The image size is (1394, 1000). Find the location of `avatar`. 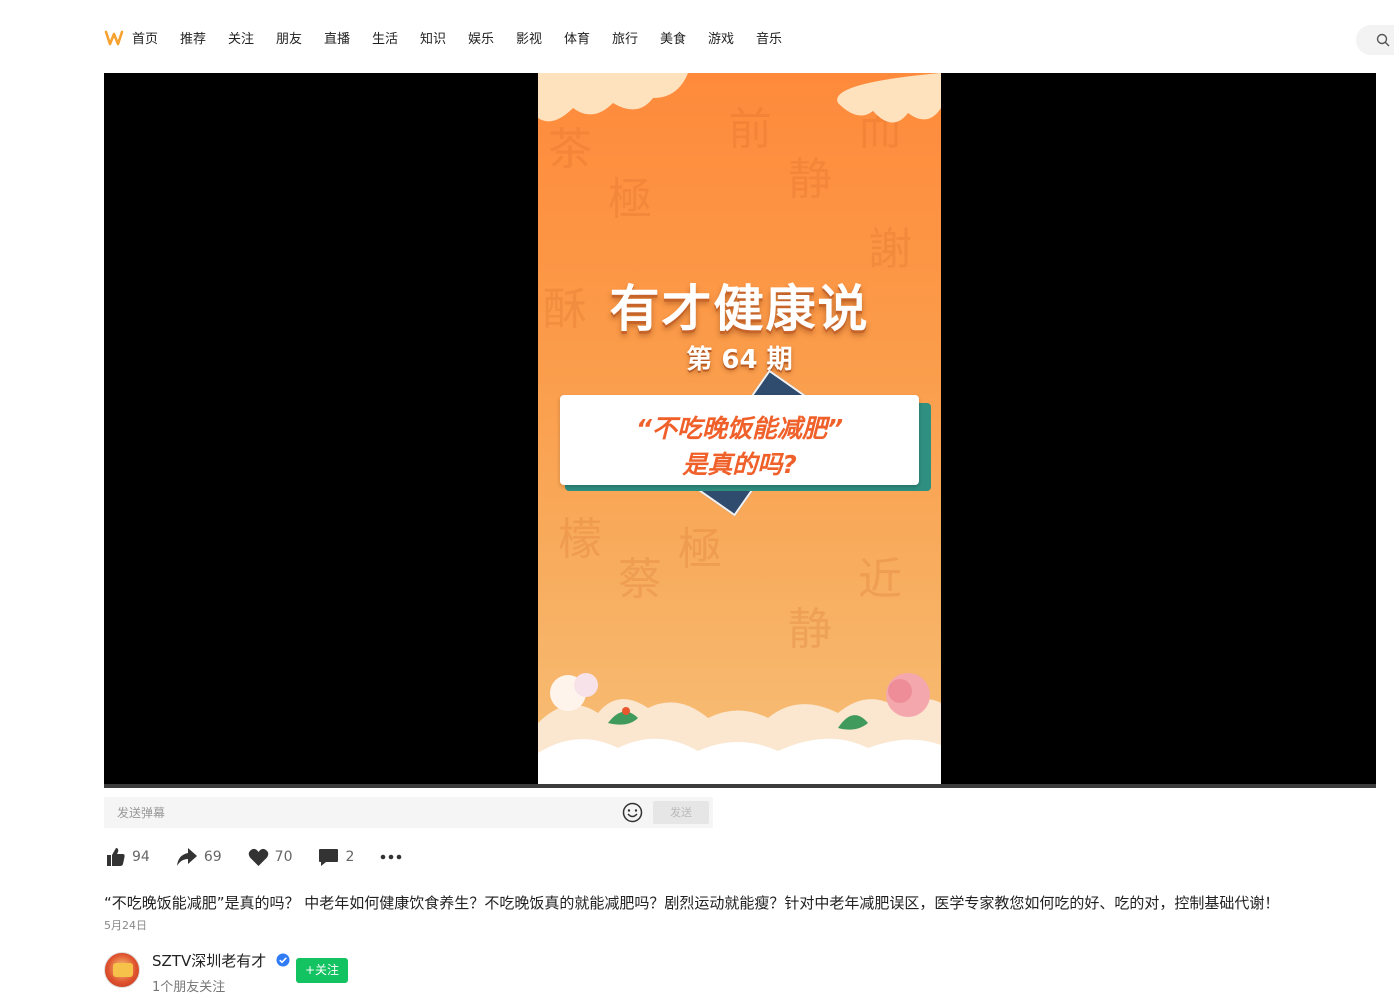

avatar is located at coordinates (122, 970).